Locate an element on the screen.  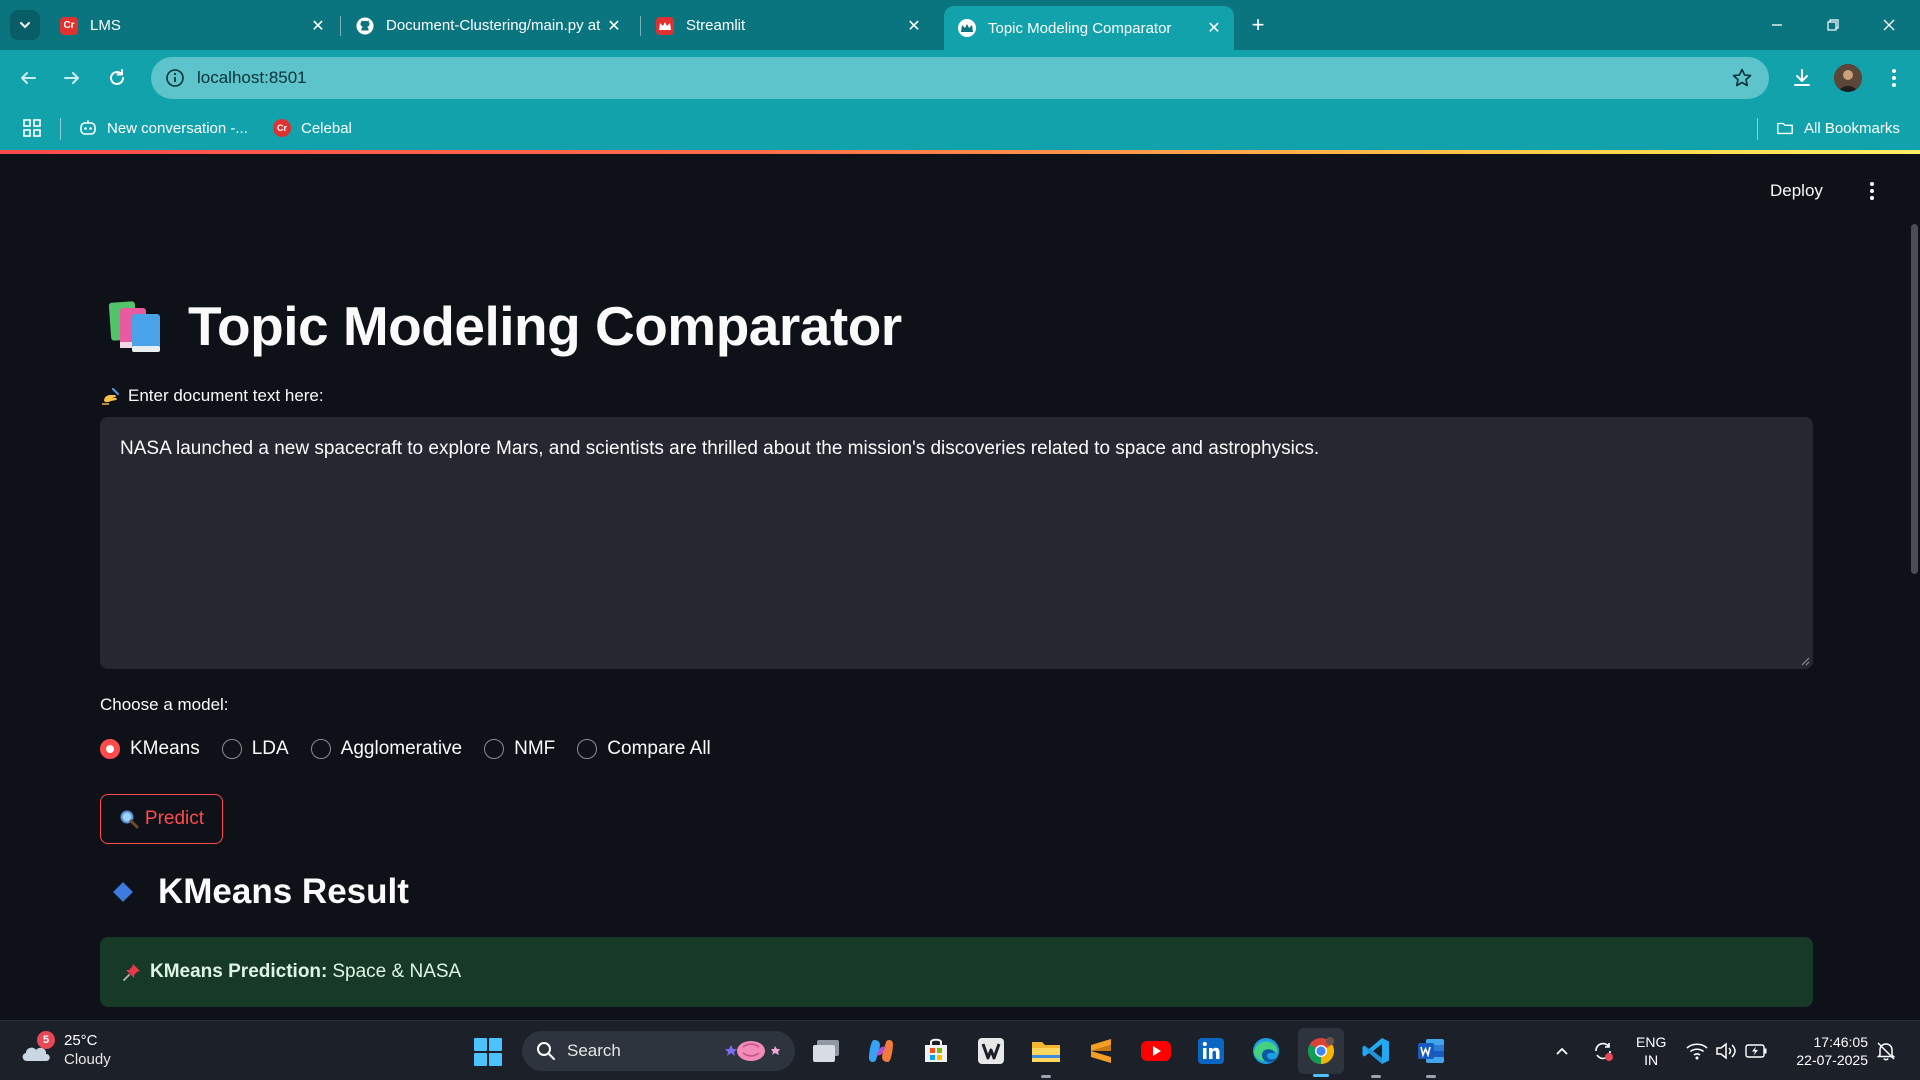
prediction-result-box: KMeans Prediction: Space & NASA is located at coordinates (956, 972).